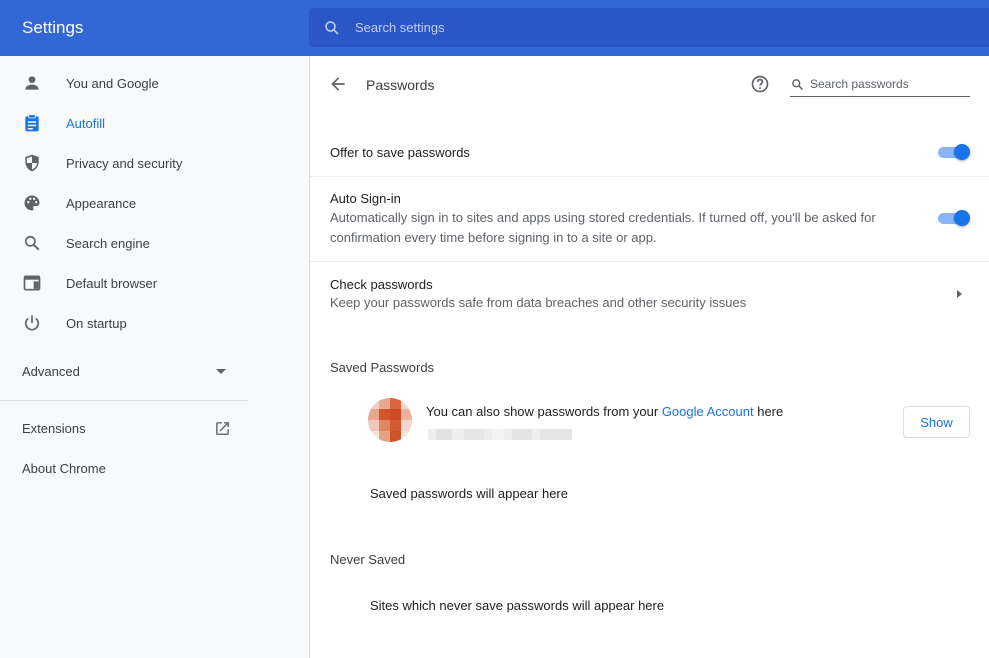  Describe the element at coordinates (127, 428) in the screenshot. I see `sidebar-extensions: Extensions` at that location.